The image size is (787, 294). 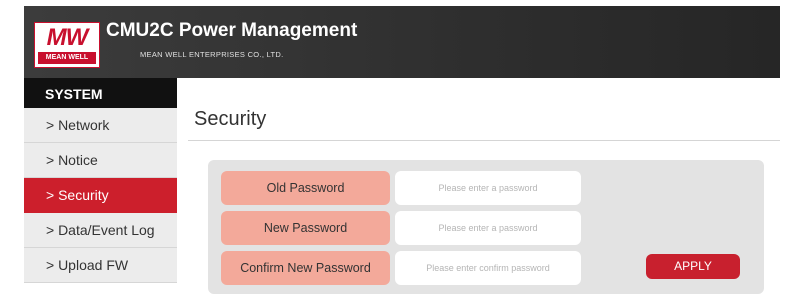 What do you see at coordinates (305, 188) in the screenshot?
I see `old-password-label: Old Password` at bounding box center [305, 188].